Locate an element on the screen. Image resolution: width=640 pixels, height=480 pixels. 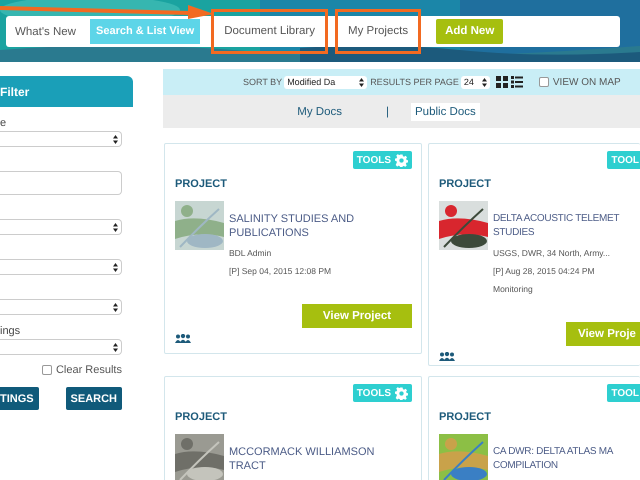
meta-text: [P] Aug 28, 2015 04:24 PM is located at coordinates (544, 271).